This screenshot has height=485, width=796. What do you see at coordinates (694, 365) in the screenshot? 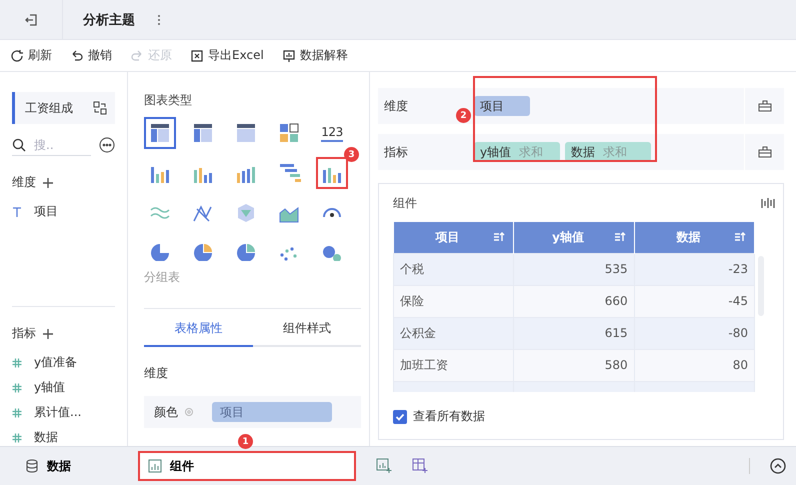
I see `table-cell: 80` at bounding box center [694, 365].